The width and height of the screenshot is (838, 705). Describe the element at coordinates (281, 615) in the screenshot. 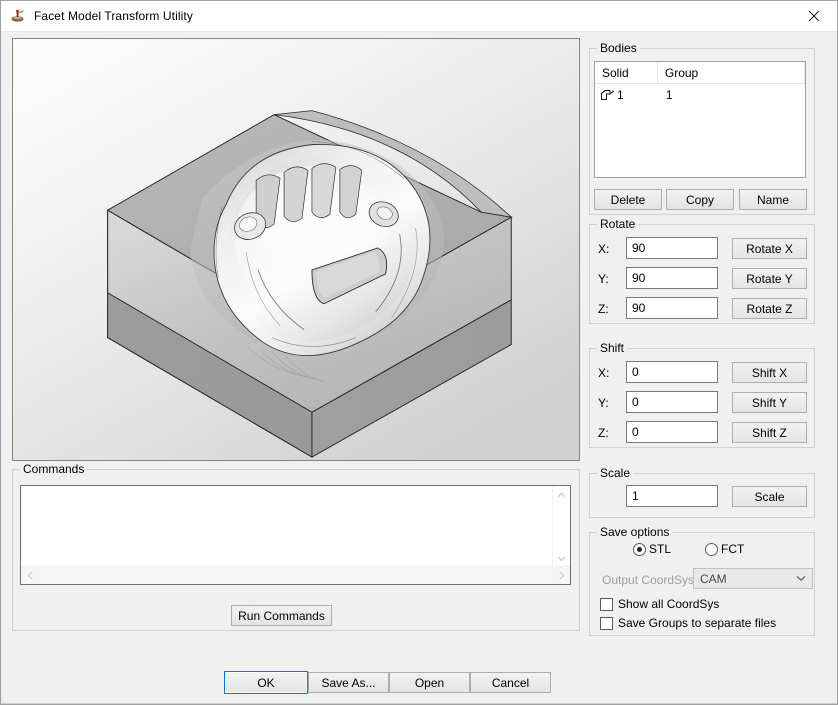

I see `run-commands-button: Run Commands` at that location.